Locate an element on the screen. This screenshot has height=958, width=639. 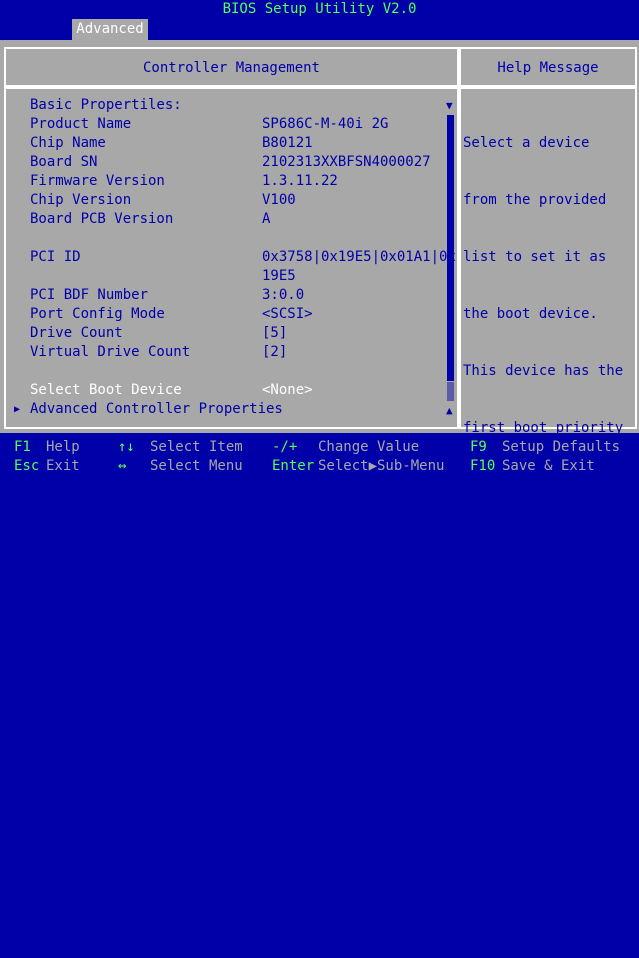
help-line: page.) is located at coordinates (488, 941).